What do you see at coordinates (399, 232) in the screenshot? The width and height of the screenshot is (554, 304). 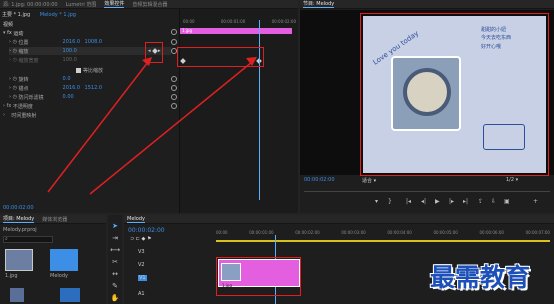 I see `ruler-tick: 00:00:04:00` at bounding box center [399, 232].